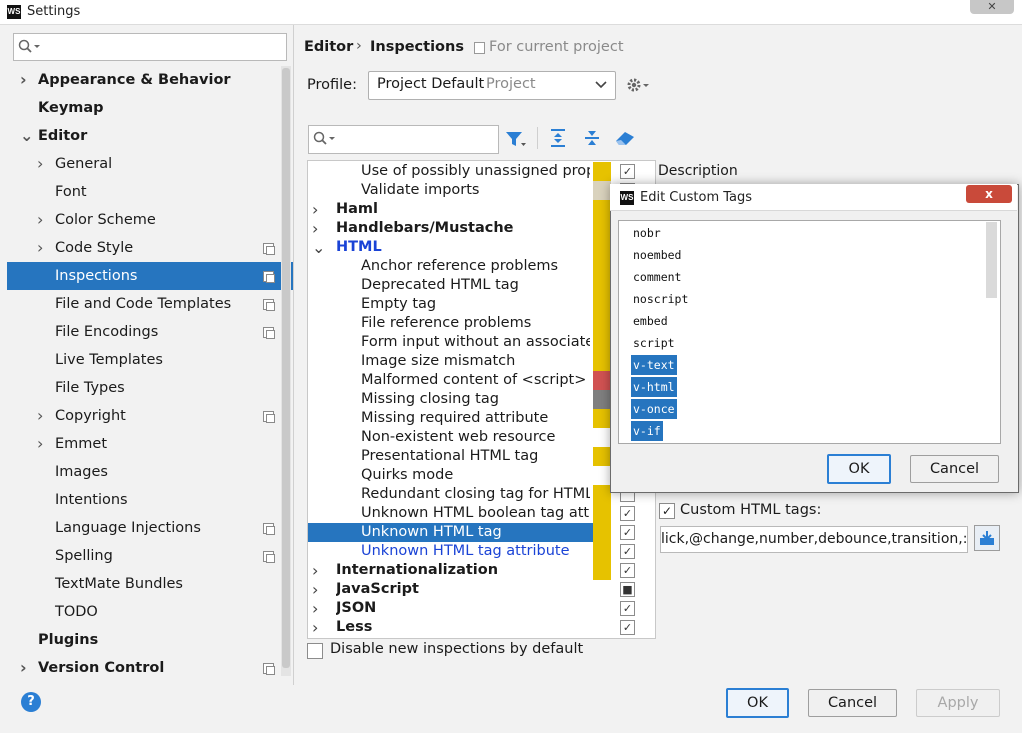 This screenshot has height=733, width=1022. Describe the element at coordinates (481, 418) in the screenshot. I see `inspection-row: Missing required attribute` at that location.